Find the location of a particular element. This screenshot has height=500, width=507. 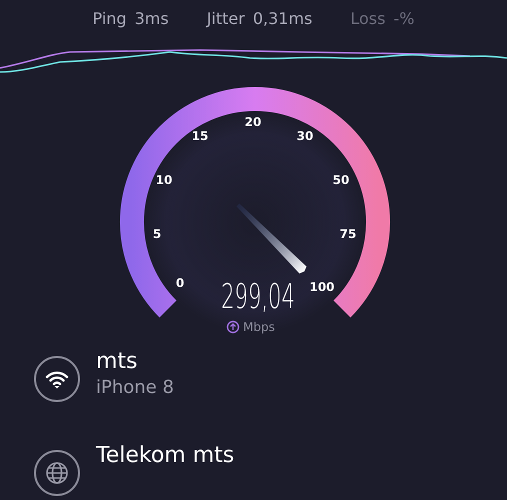

gauge-tick-label: 100 is located at coordinates (322, 287).